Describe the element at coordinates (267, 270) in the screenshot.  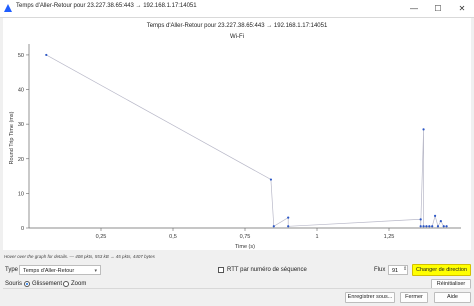
I see `rtt-sequence-label: RTT par numéro de séquence` at that location.